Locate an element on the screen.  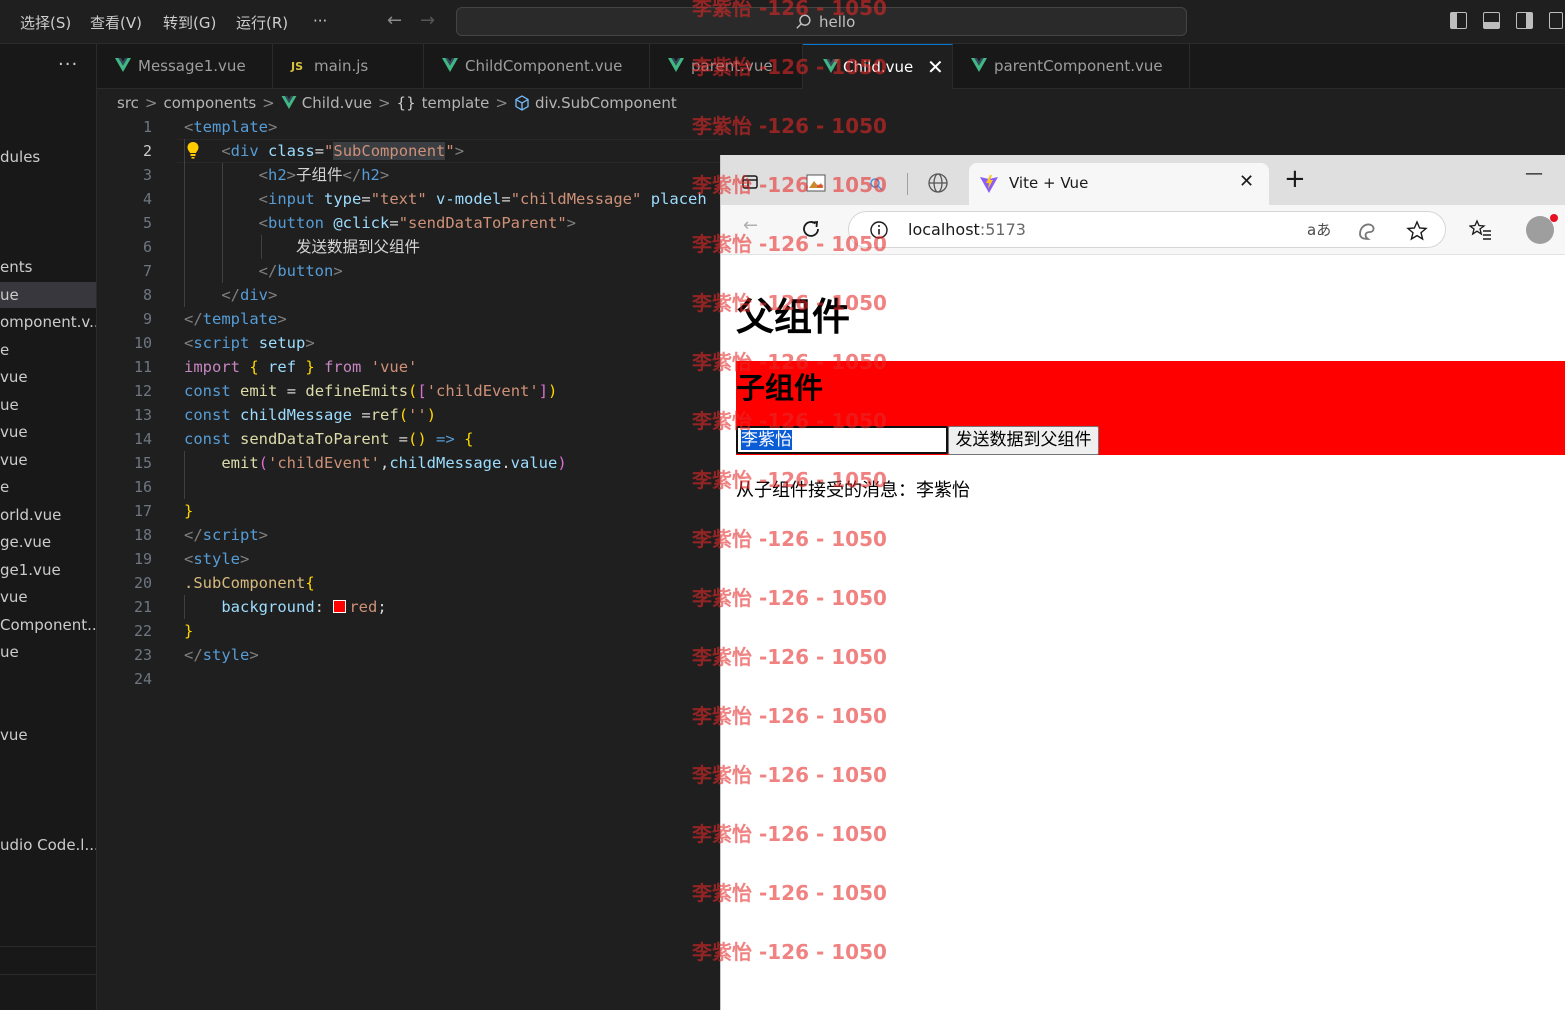
browser-tab-title: Vite + Vue is located at coordinates (1049, 183).